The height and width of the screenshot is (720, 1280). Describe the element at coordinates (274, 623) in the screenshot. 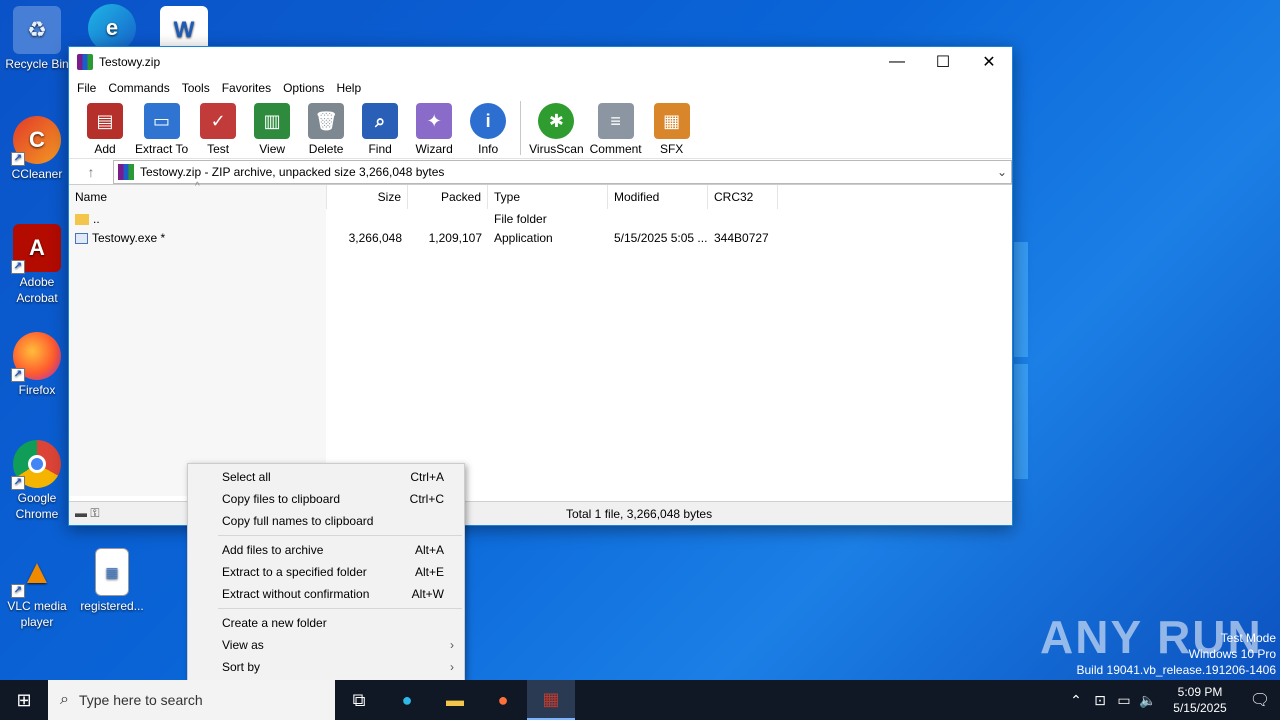

I see `menu-item-label: Create a new folder` at that location.